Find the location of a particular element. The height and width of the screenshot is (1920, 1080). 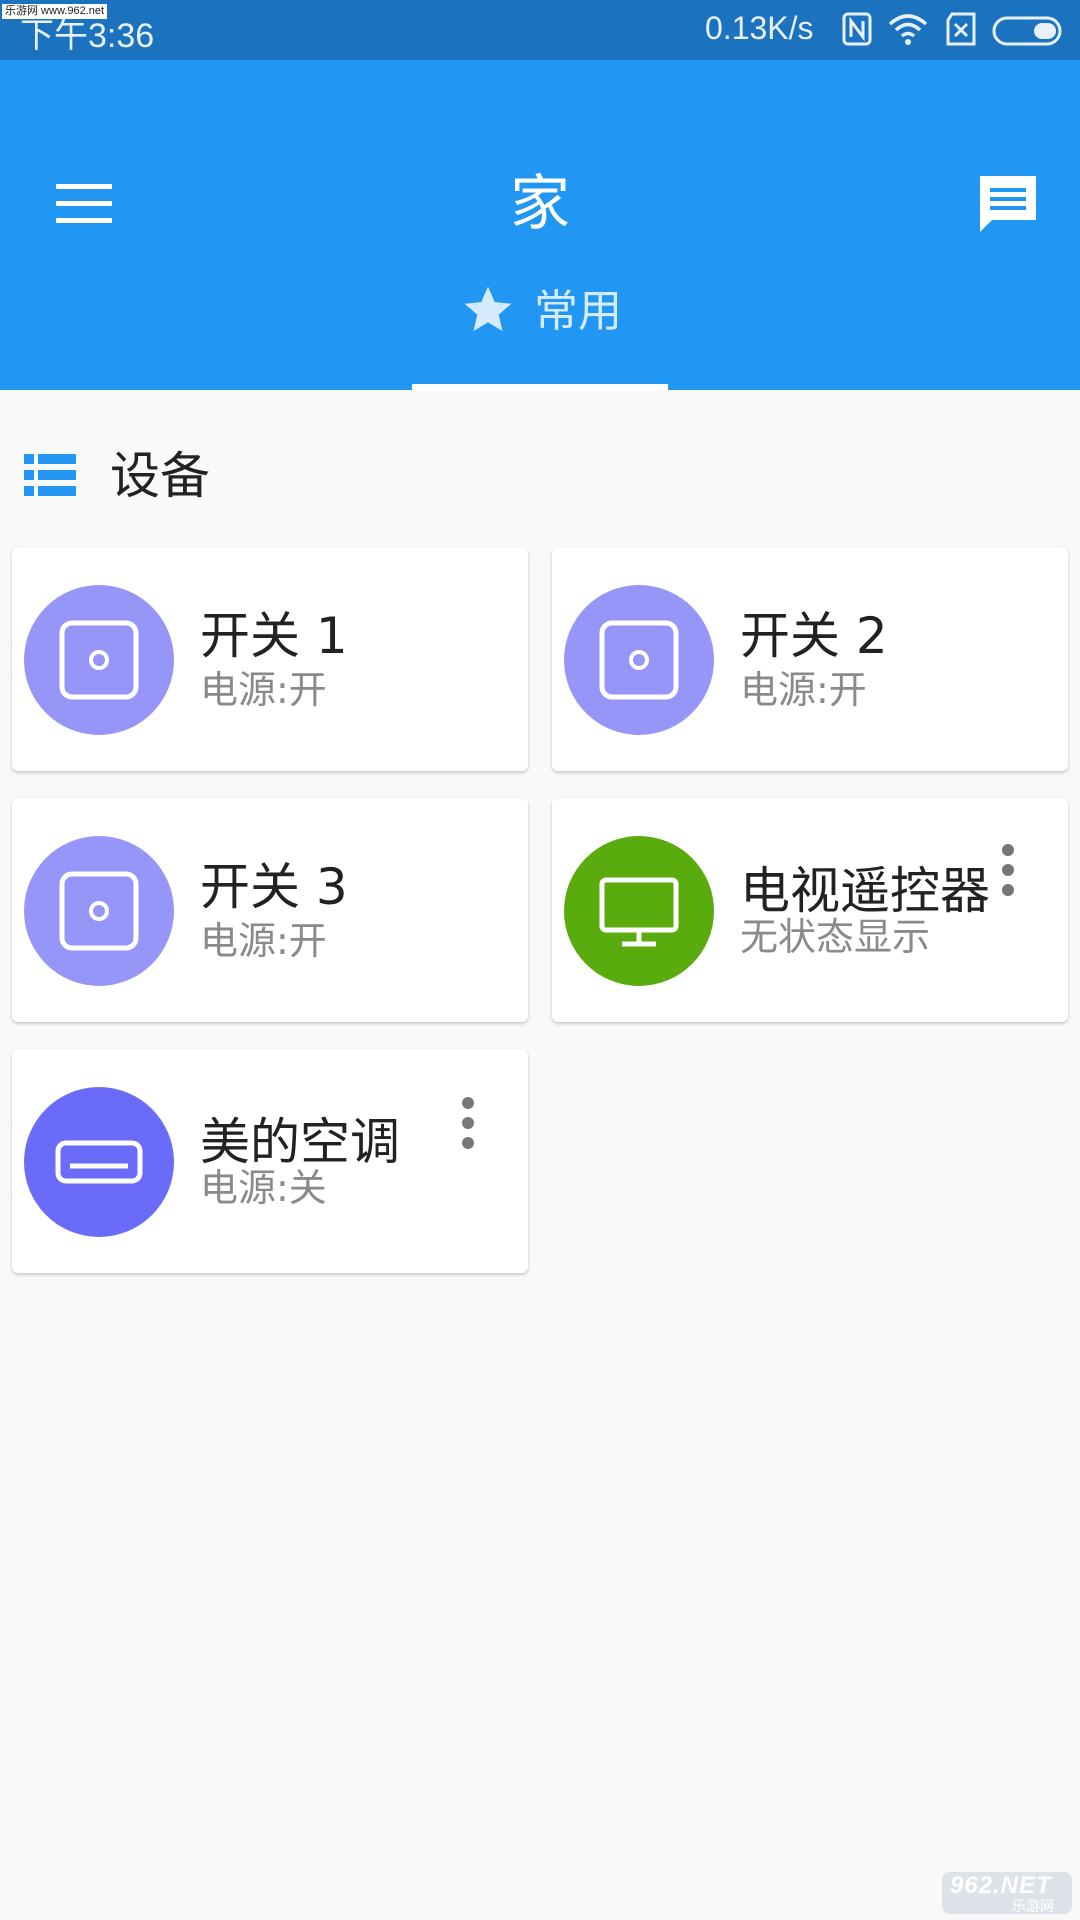

device-status: 无状态显示 is located at coordinates (835, 937).